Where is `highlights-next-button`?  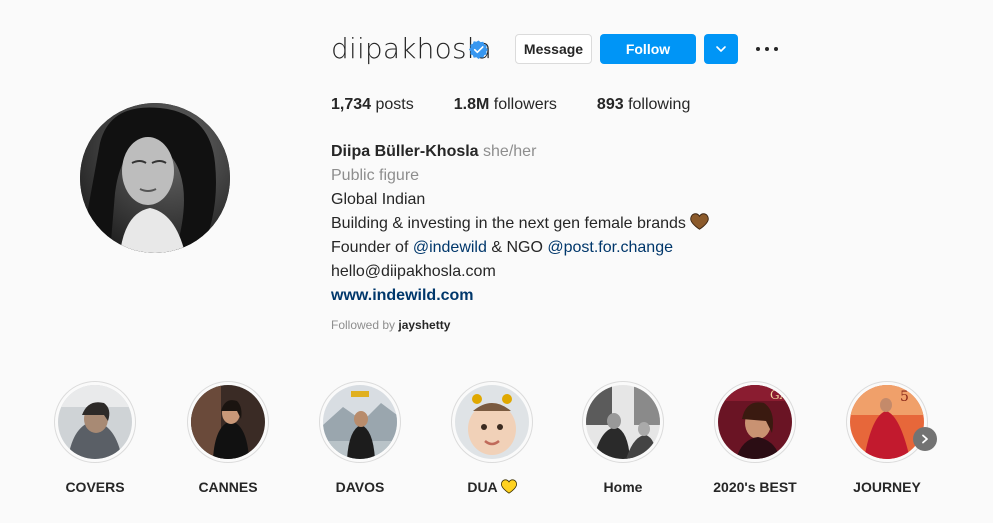 highlights-next-button is located at coordinates (925, 439).